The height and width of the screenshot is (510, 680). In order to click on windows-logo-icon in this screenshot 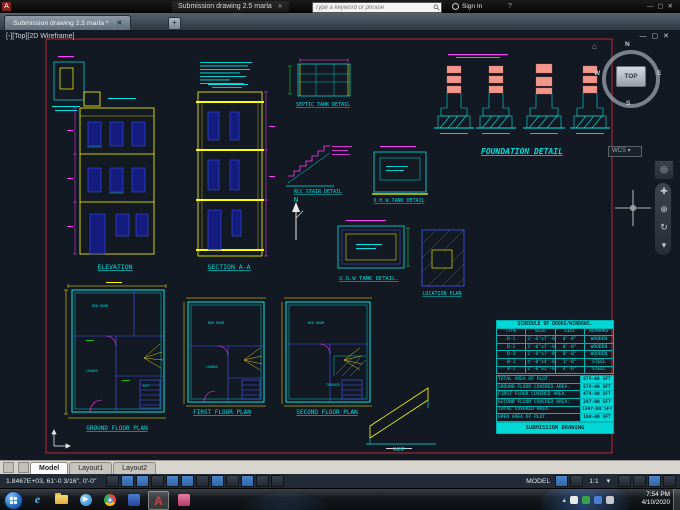, I will do `click(13, 500)`.